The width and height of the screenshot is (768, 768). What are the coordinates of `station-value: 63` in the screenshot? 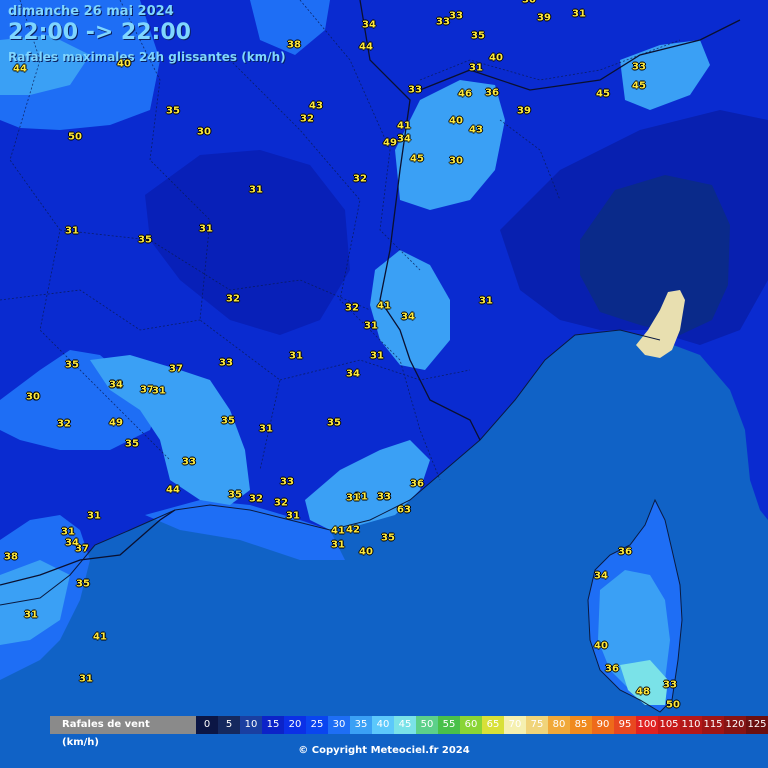 It's located at (404, 510).